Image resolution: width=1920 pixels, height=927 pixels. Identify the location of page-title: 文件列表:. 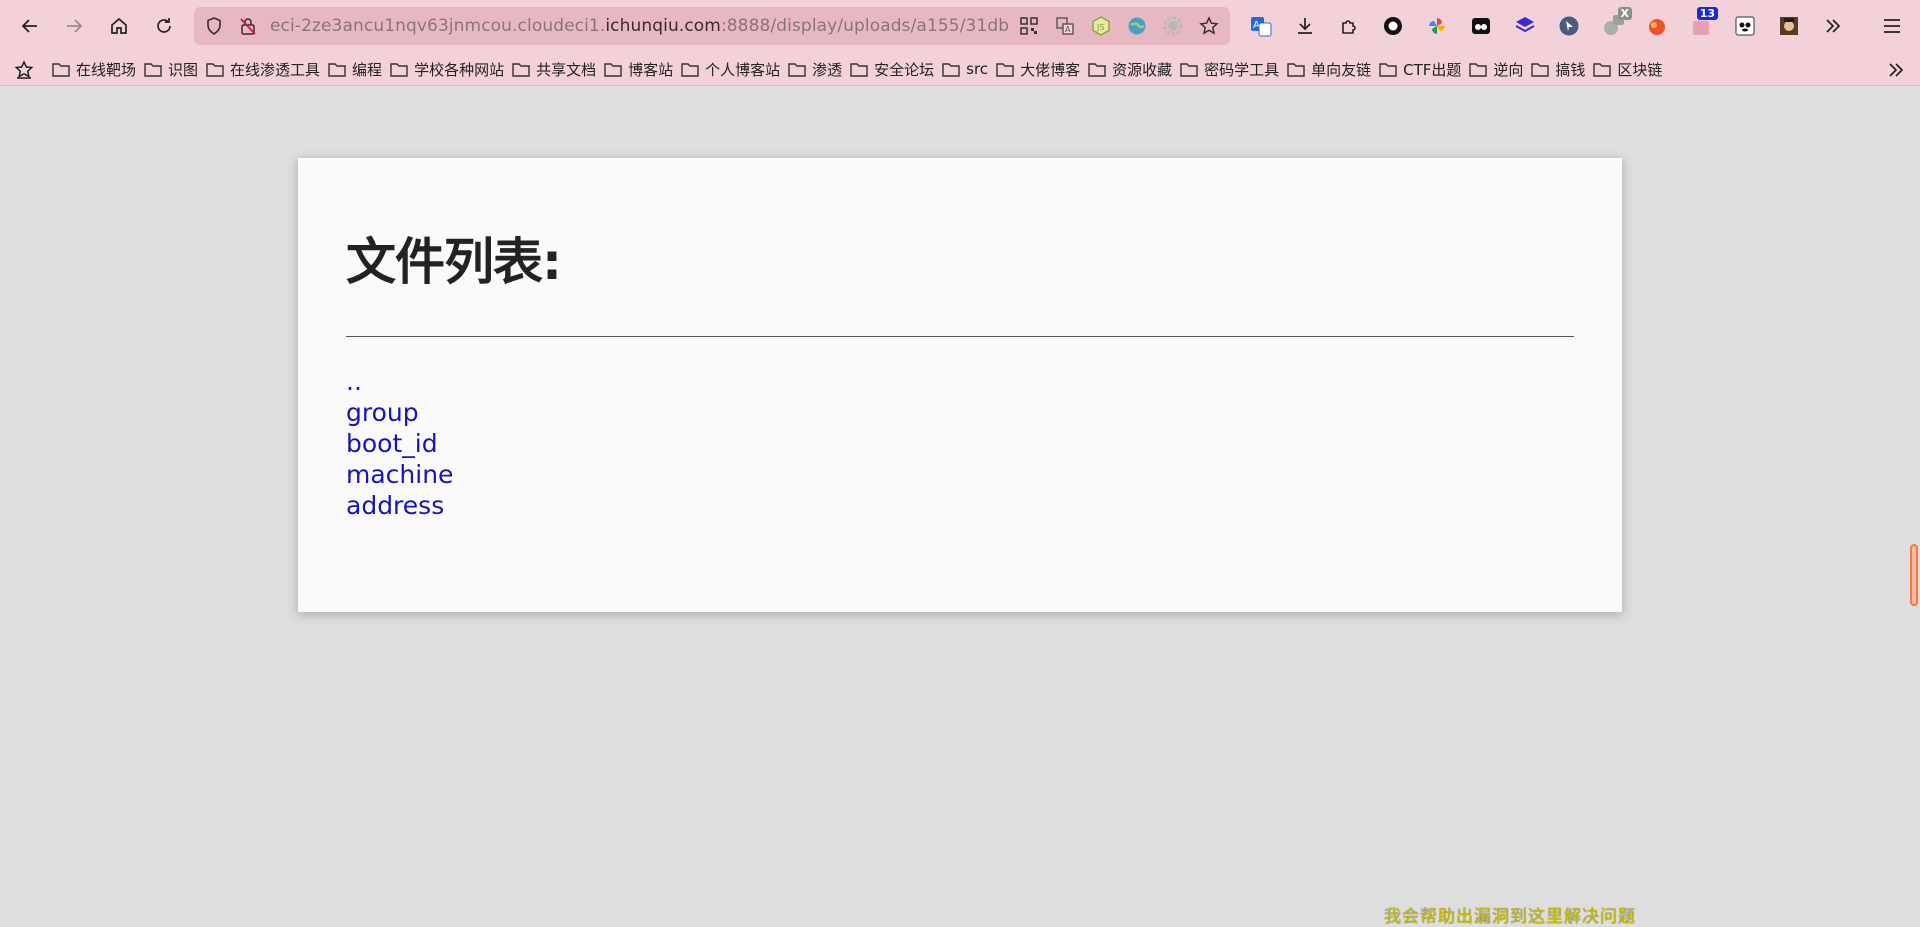
(454, 262).